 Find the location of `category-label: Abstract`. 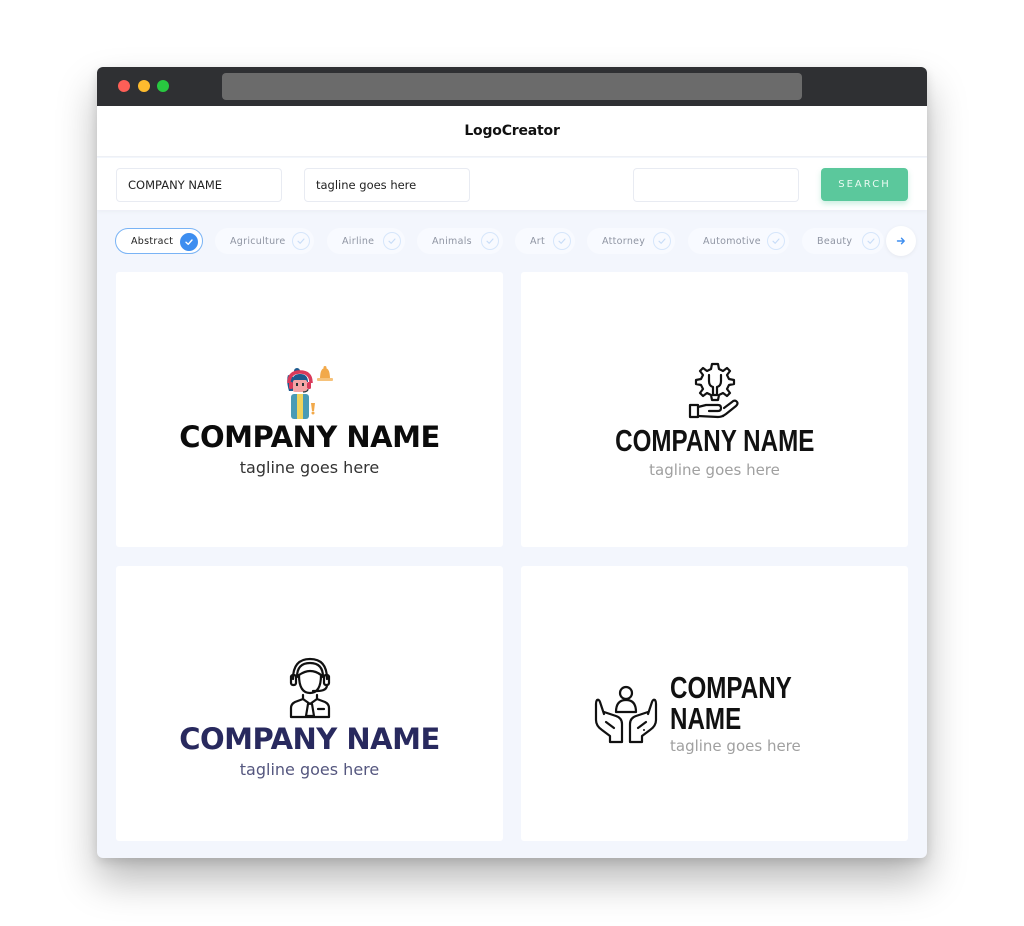

category-label: Abstract is located at coordinates (152, 241).